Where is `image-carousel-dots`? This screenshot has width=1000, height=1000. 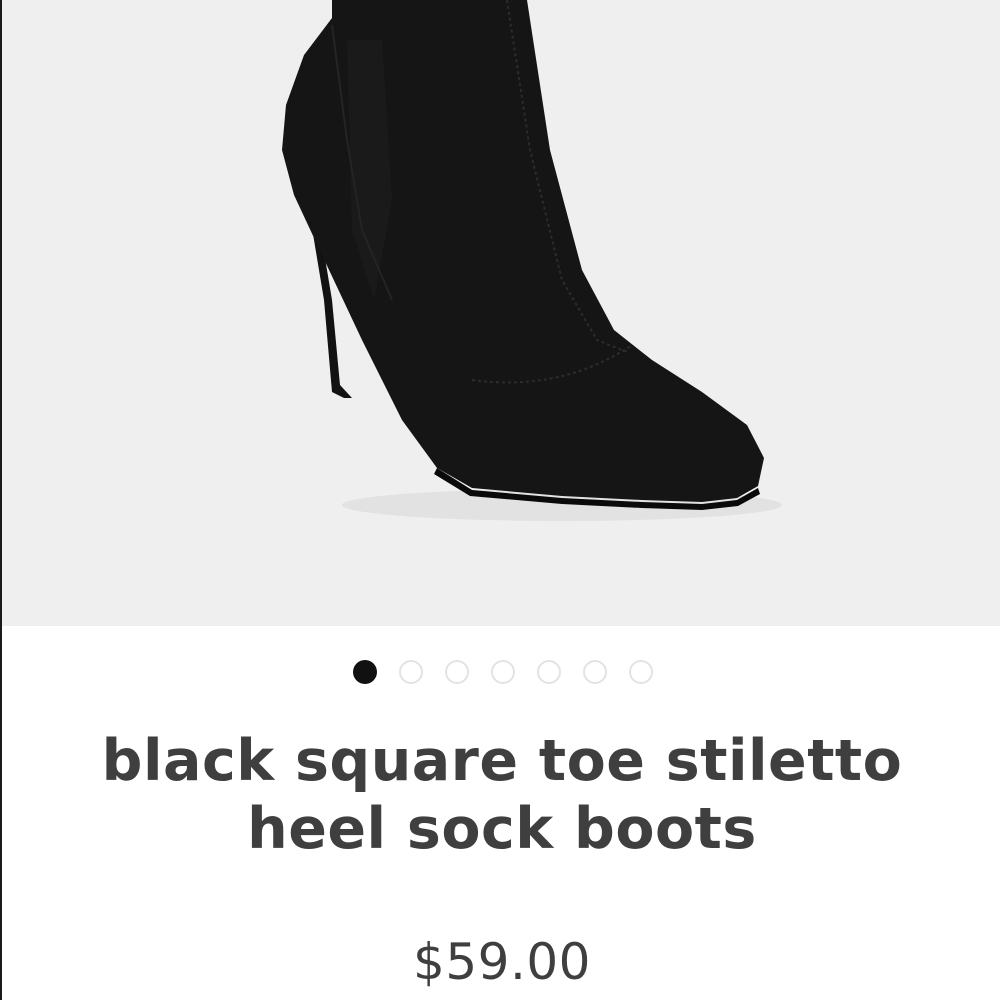
image-carousel-dots is located at coordinates (501, 672).